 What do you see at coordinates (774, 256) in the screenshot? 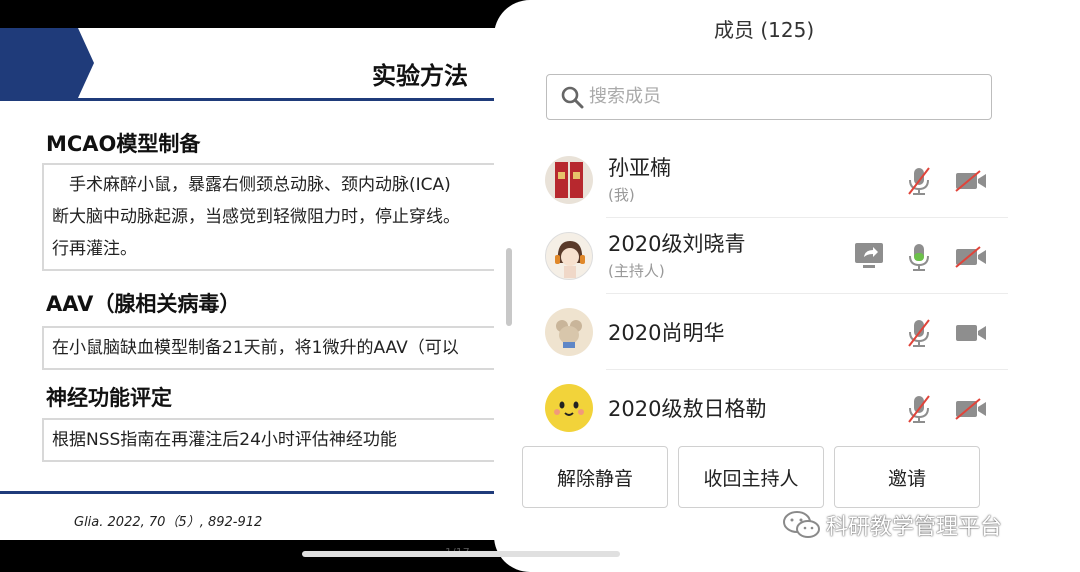
I see `member-row: 2020级刘晓青 (主持人)` at bounding box center [774, 256].